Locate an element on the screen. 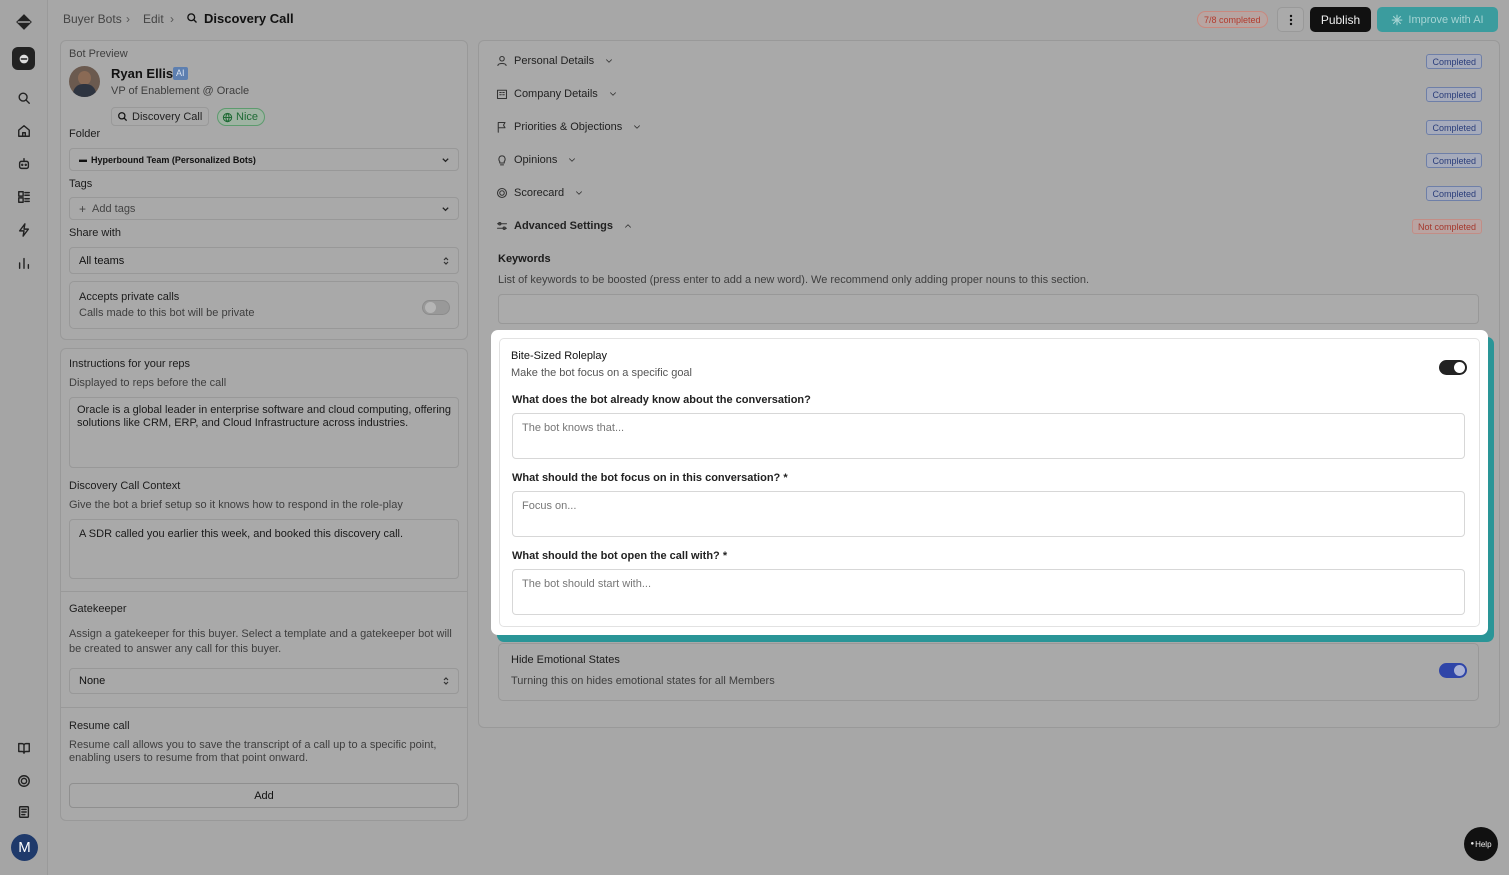 The width and height of the screenshot is (1509, 875). person-icon is located at coordinates (502, 61).